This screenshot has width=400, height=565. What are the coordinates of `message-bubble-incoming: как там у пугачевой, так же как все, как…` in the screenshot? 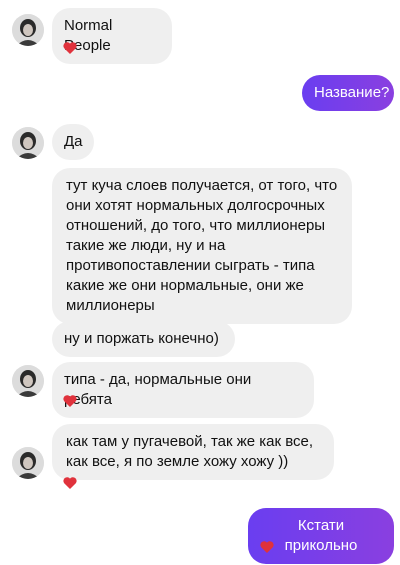 It's located at (193, 452).